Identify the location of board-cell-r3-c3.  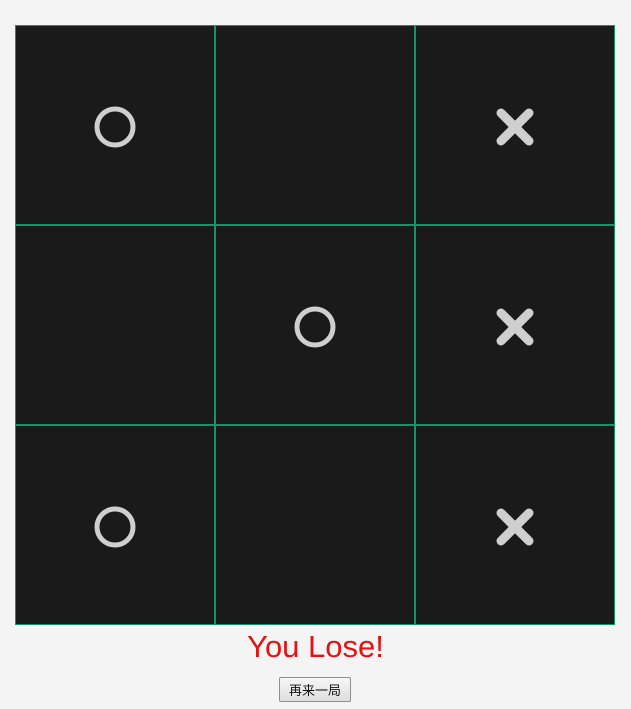
(515, 525).